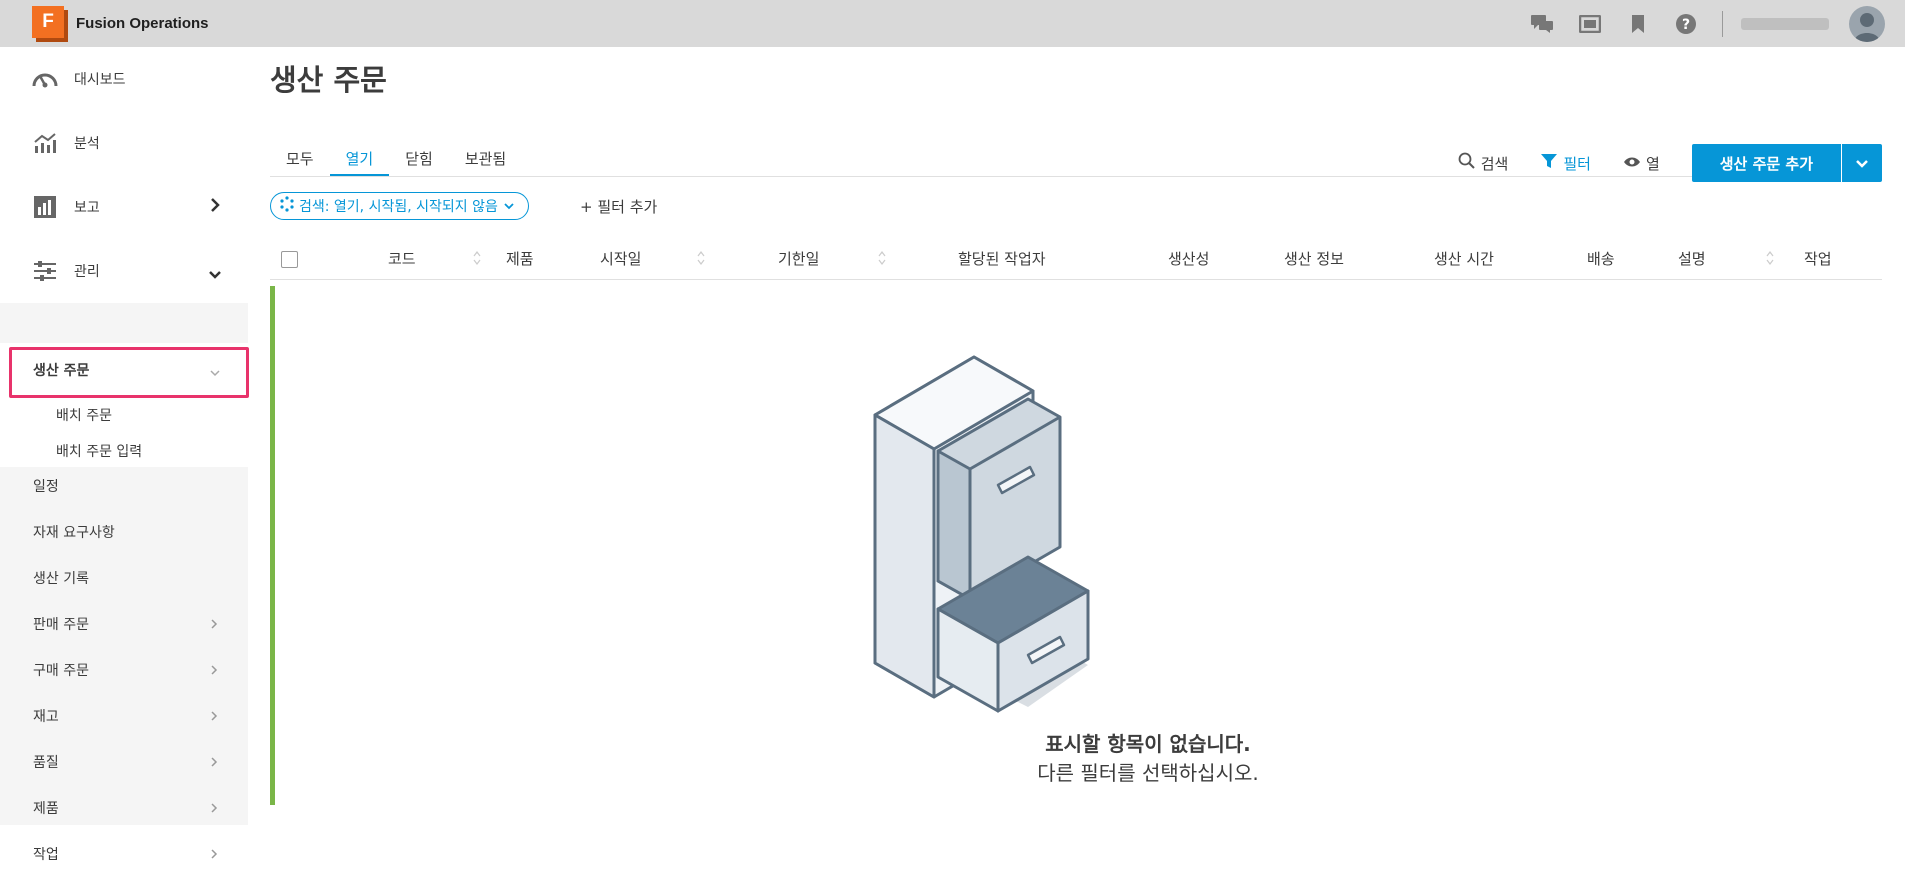 The width and height of the screenshot is (1905, 877). I want to click on sidebar-item-sales-orders: 판매 주문, so click(124, 624).